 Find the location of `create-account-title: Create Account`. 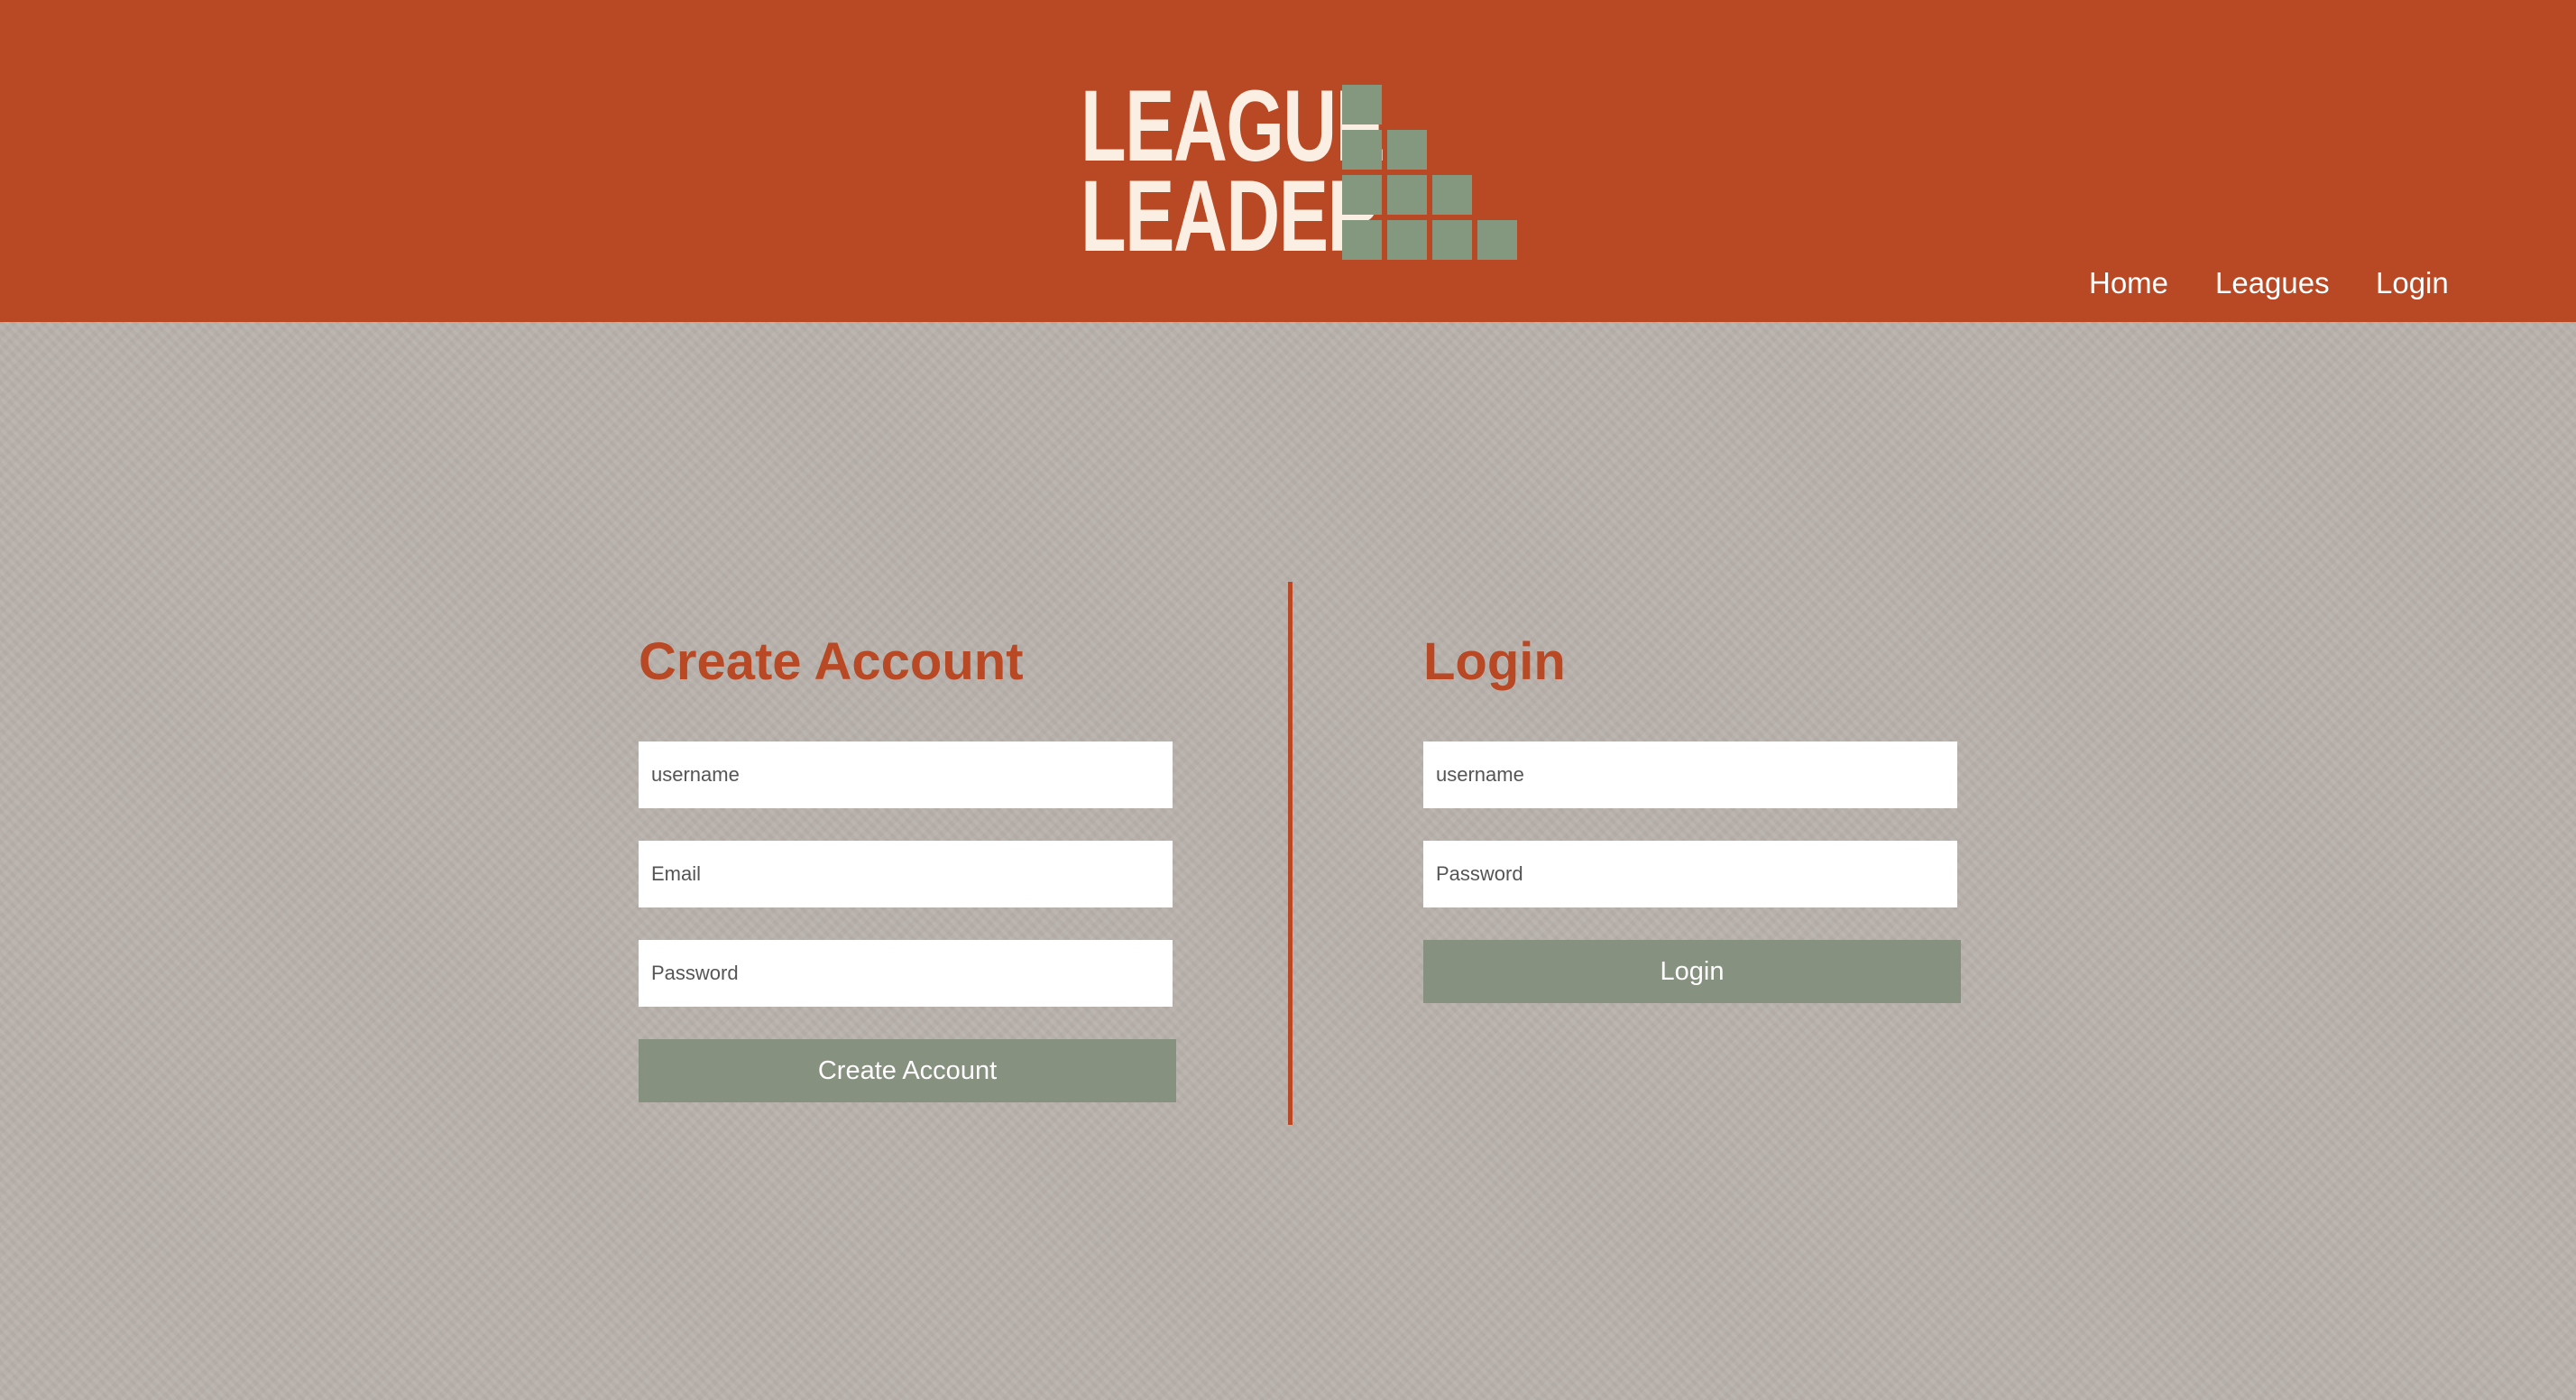

create-account-title: Create Account is located at coordinates (832, 661).